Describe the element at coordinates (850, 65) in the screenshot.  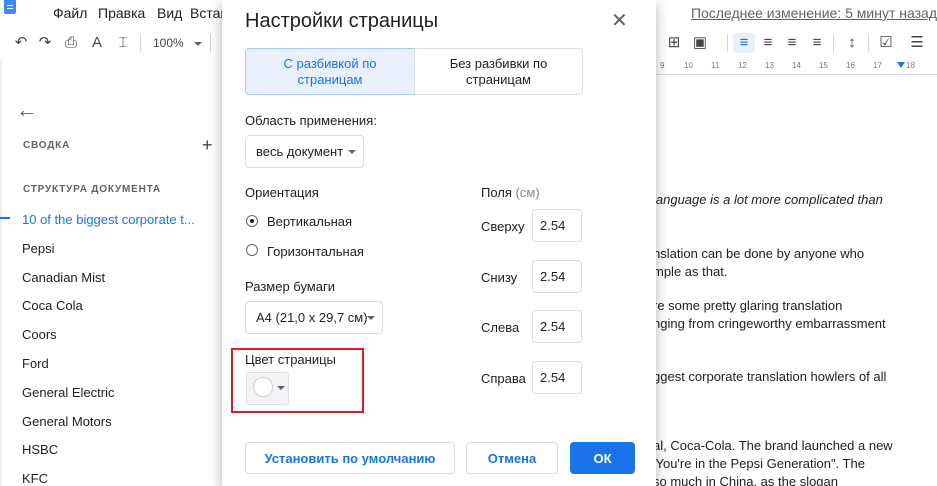
I see `ruler-number: 16` at that location.